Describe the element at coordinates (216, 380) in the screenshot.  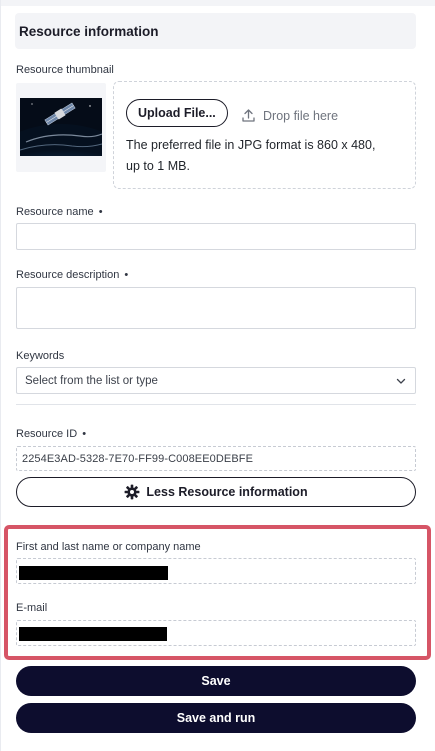
I see `keywords-select: Select from the list or type` at that location.